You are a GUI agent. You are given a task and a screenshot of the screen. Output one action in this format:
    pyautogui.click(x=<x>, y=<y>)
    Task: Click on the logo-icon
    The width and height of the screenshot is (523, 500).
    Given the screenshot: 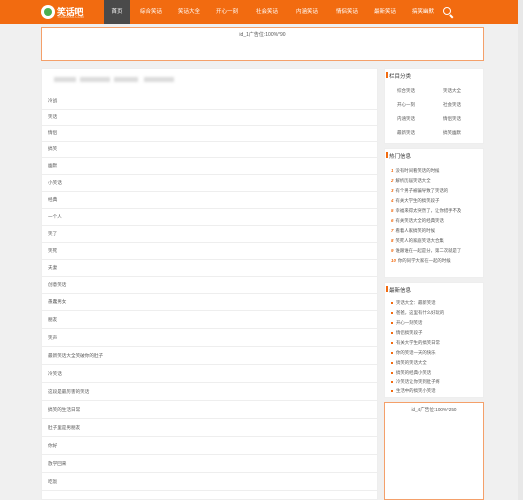 What is the action you would take?
    pyautogui.click(x=48, y=12)
    